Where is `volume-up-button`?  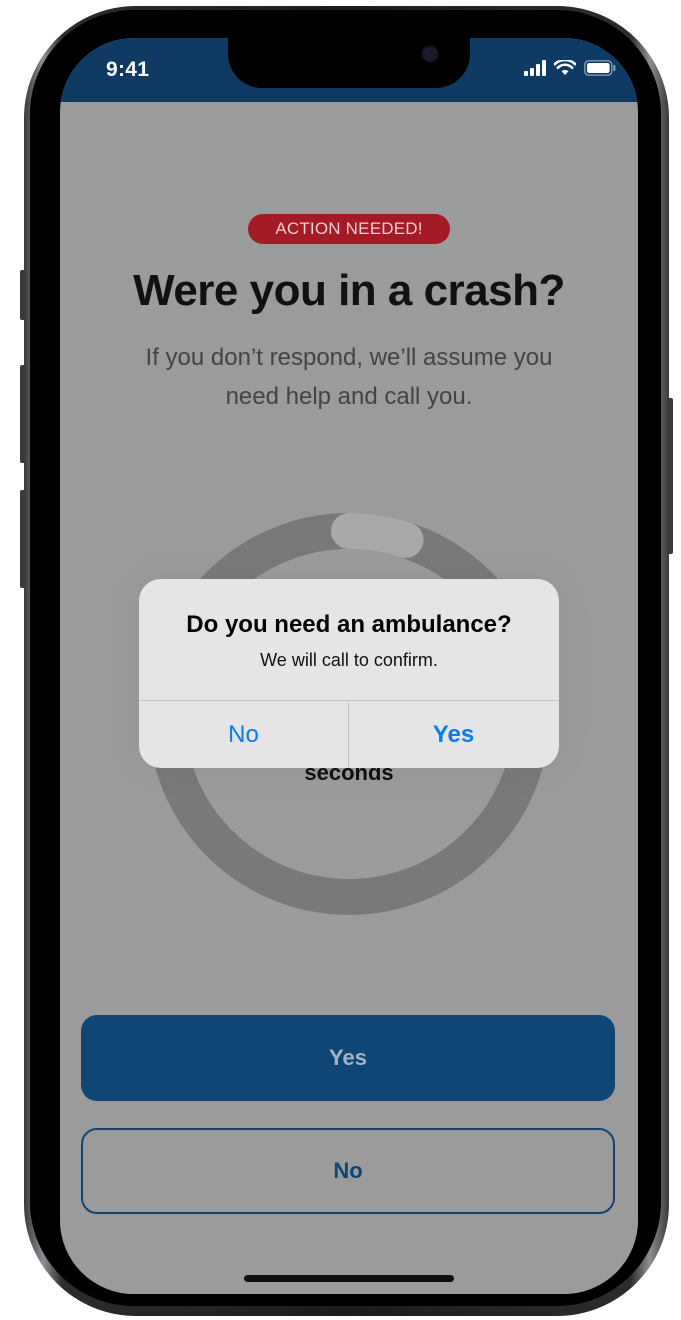
volume-up-button is located at coordinates (23, 414).